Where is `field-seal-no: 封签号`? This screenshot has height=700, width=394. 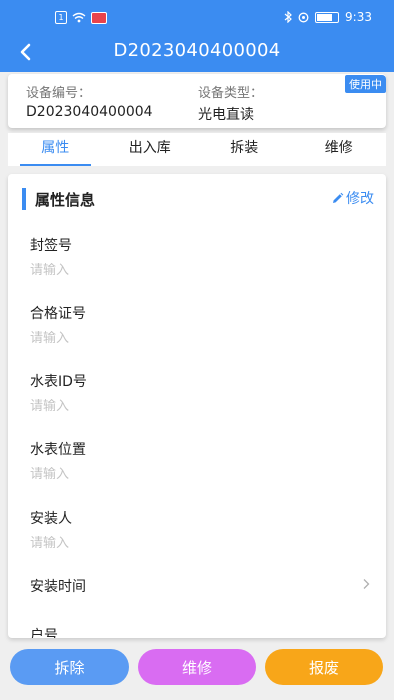
field-seal-no: 封签号 is located at coordinates (200, 256).